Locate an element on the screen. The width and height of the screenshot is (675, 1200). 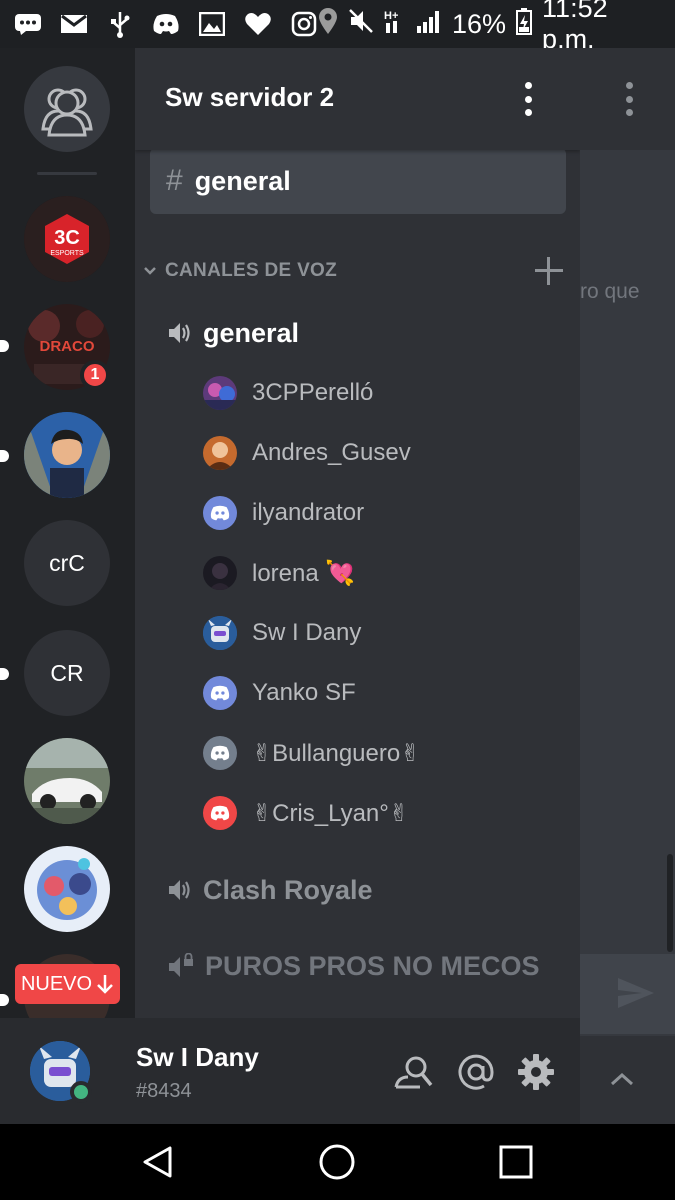
chat-message-snippet: ro que is located at coordinates (610, 291).